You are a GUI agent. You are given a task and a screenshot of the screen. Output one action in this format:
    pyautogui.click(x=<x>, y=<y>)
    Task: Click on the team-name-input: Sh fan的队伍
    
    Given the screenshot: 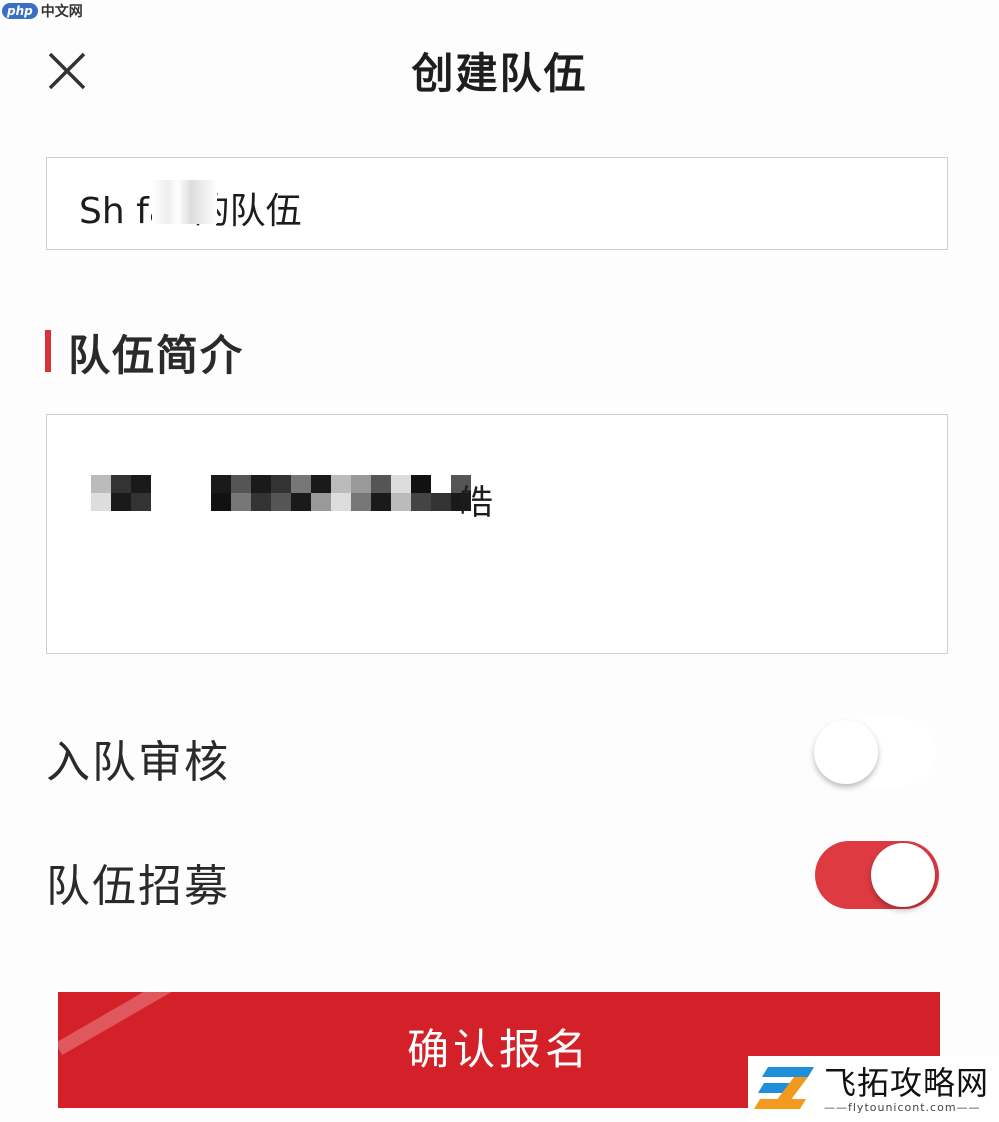 What is the action you would take?
    pyautogui.click(x=497, y=203)
    